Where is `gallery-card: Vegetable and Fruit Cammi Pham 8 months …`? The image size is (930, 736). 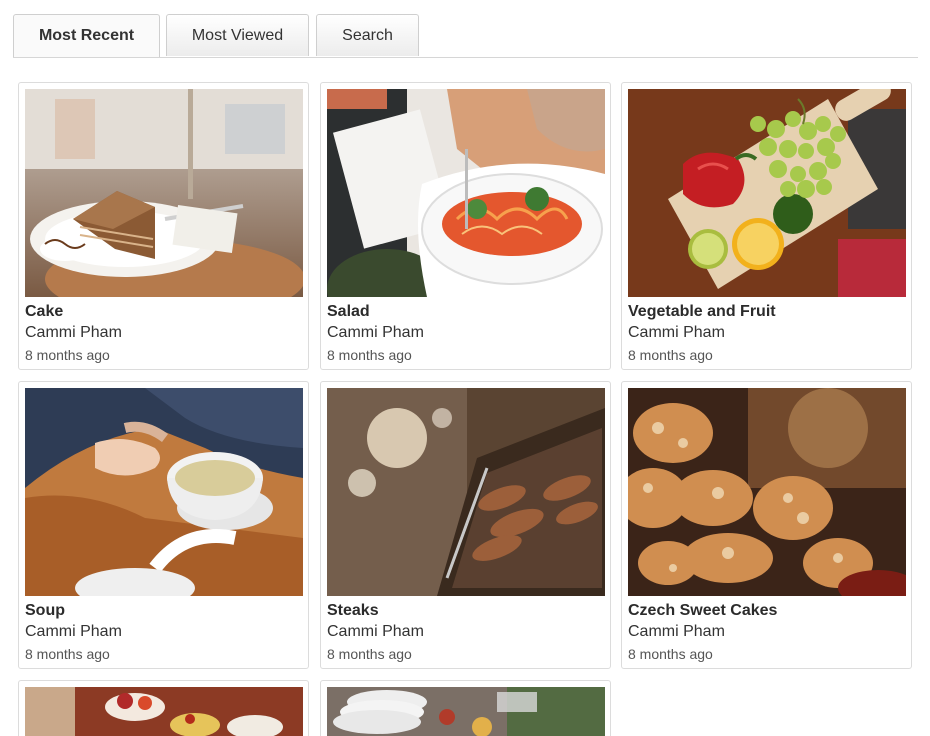
gallery-card: Vegetable and Fruit Cammi Pham 8 months … is located at coordinates (766, 226).